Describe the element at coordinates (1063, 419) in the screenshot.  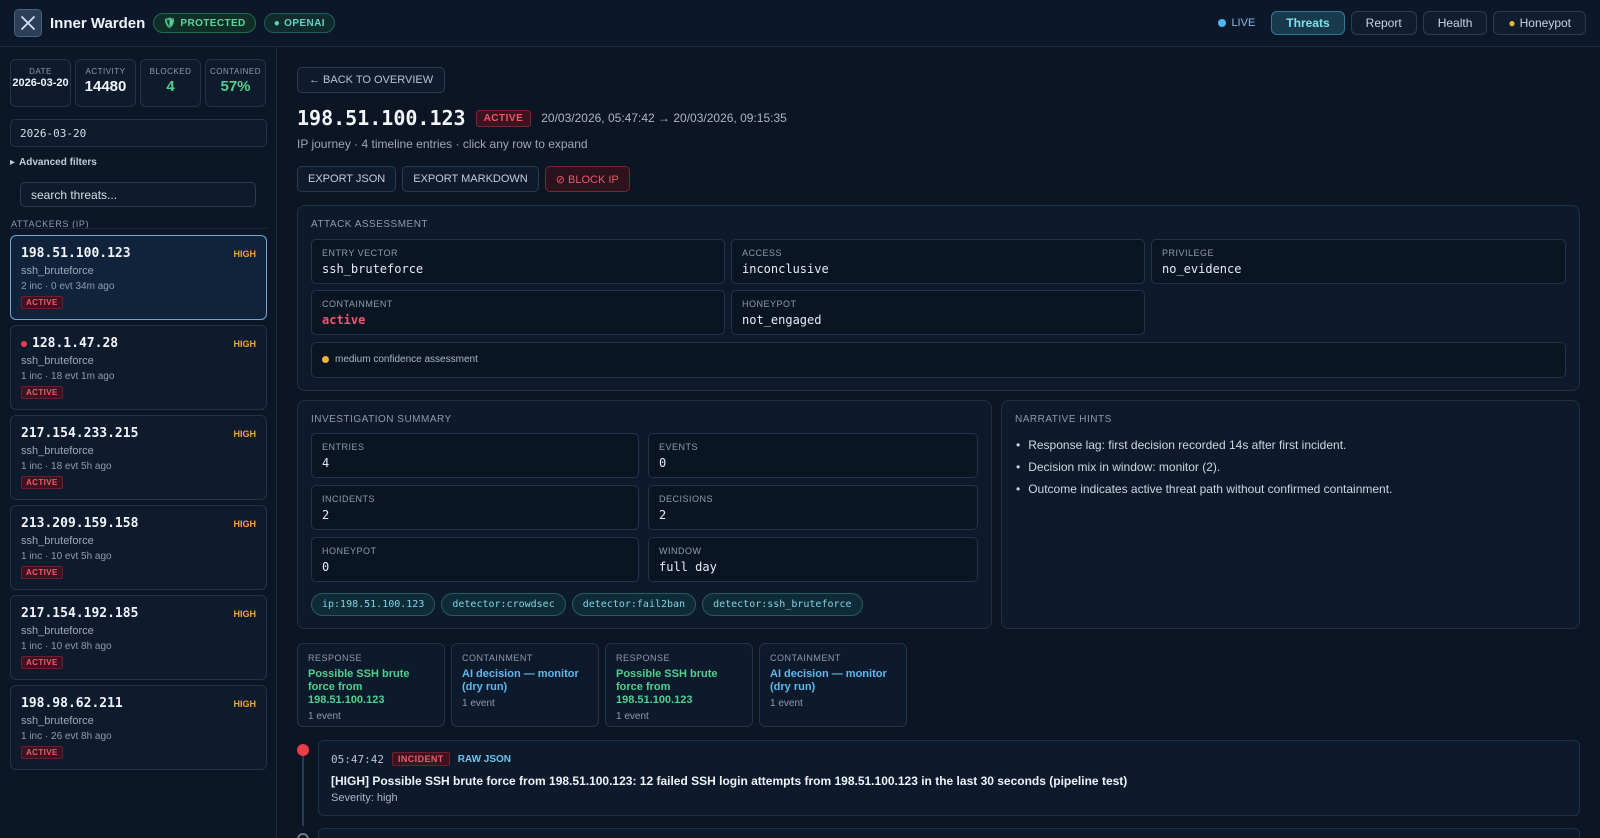
I see `panel-title: NARRATIVE HINTS` at that location.